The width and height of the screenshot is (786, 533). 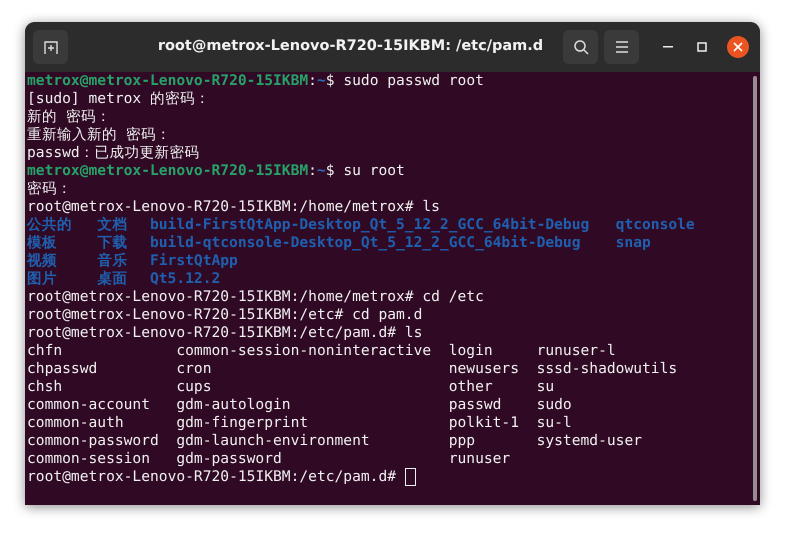 What do you see at coordinates (589, 440) in the screenshot?
I see `file-name: systemd-user` at bounding box center [589, 440].